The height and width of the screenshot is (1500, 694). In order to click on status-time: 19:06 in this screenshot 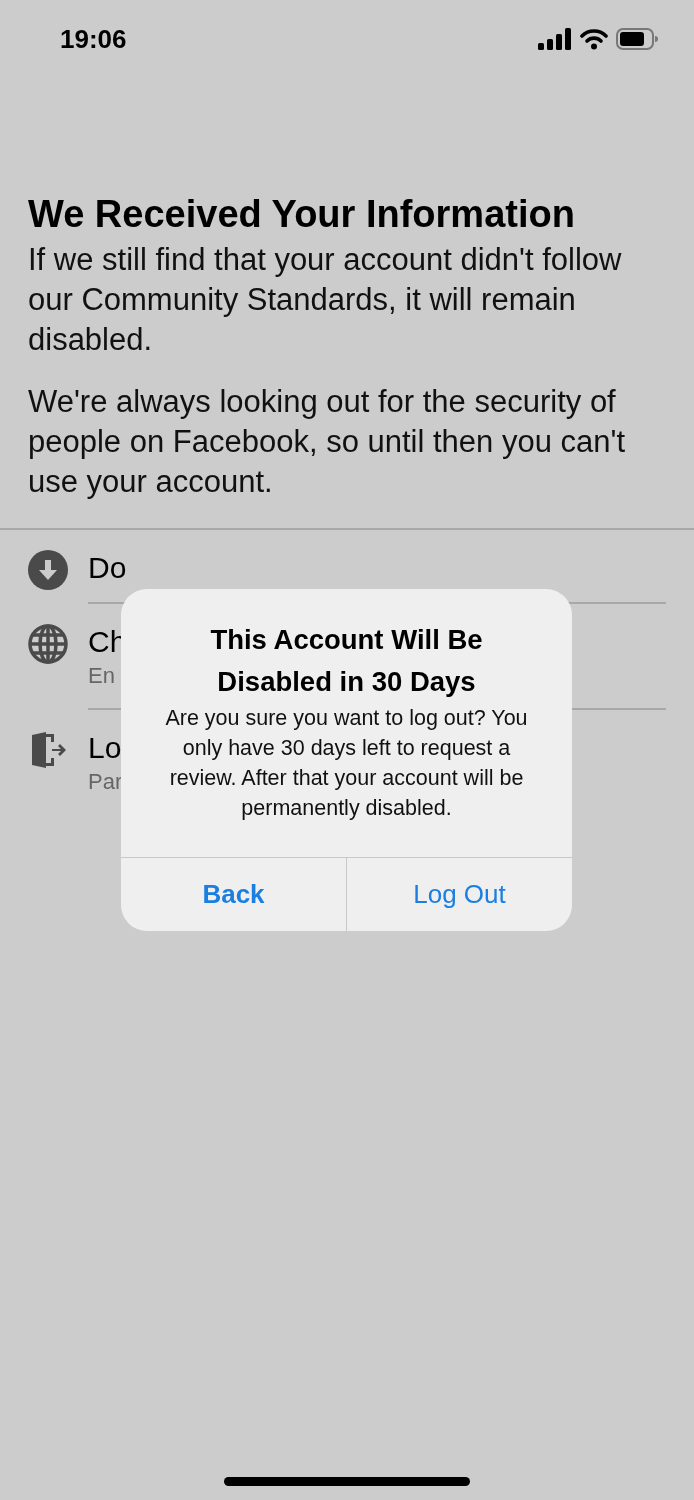, I will do `click(93, 39)`.